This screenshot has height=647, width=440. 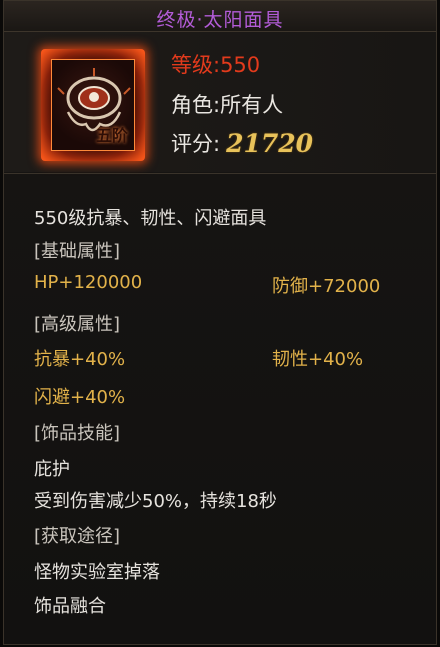 I want to click on item-title: 终极·太阳面具, so click(x=220, y=20).